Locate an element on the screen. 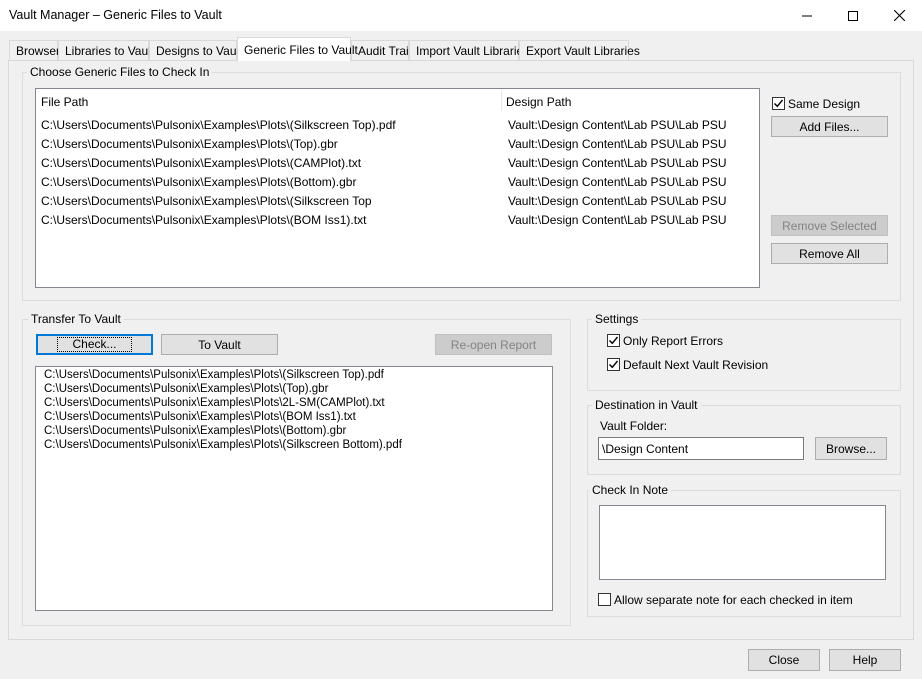 The height and width of the screenshot is (679, 922). file-list-header: File Path Design Path is located at coordinates (397, 101).